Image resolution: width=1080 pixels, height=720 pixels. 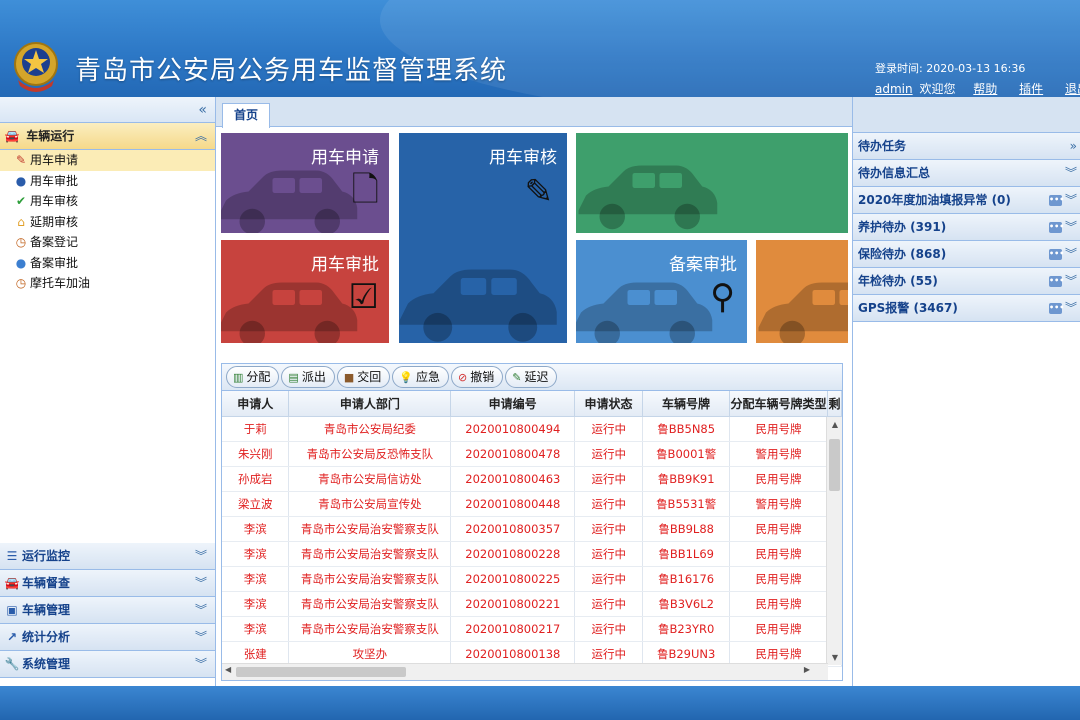 I want to click on toolbar-button-2: ■ 交回, so click(x=363, y=377).